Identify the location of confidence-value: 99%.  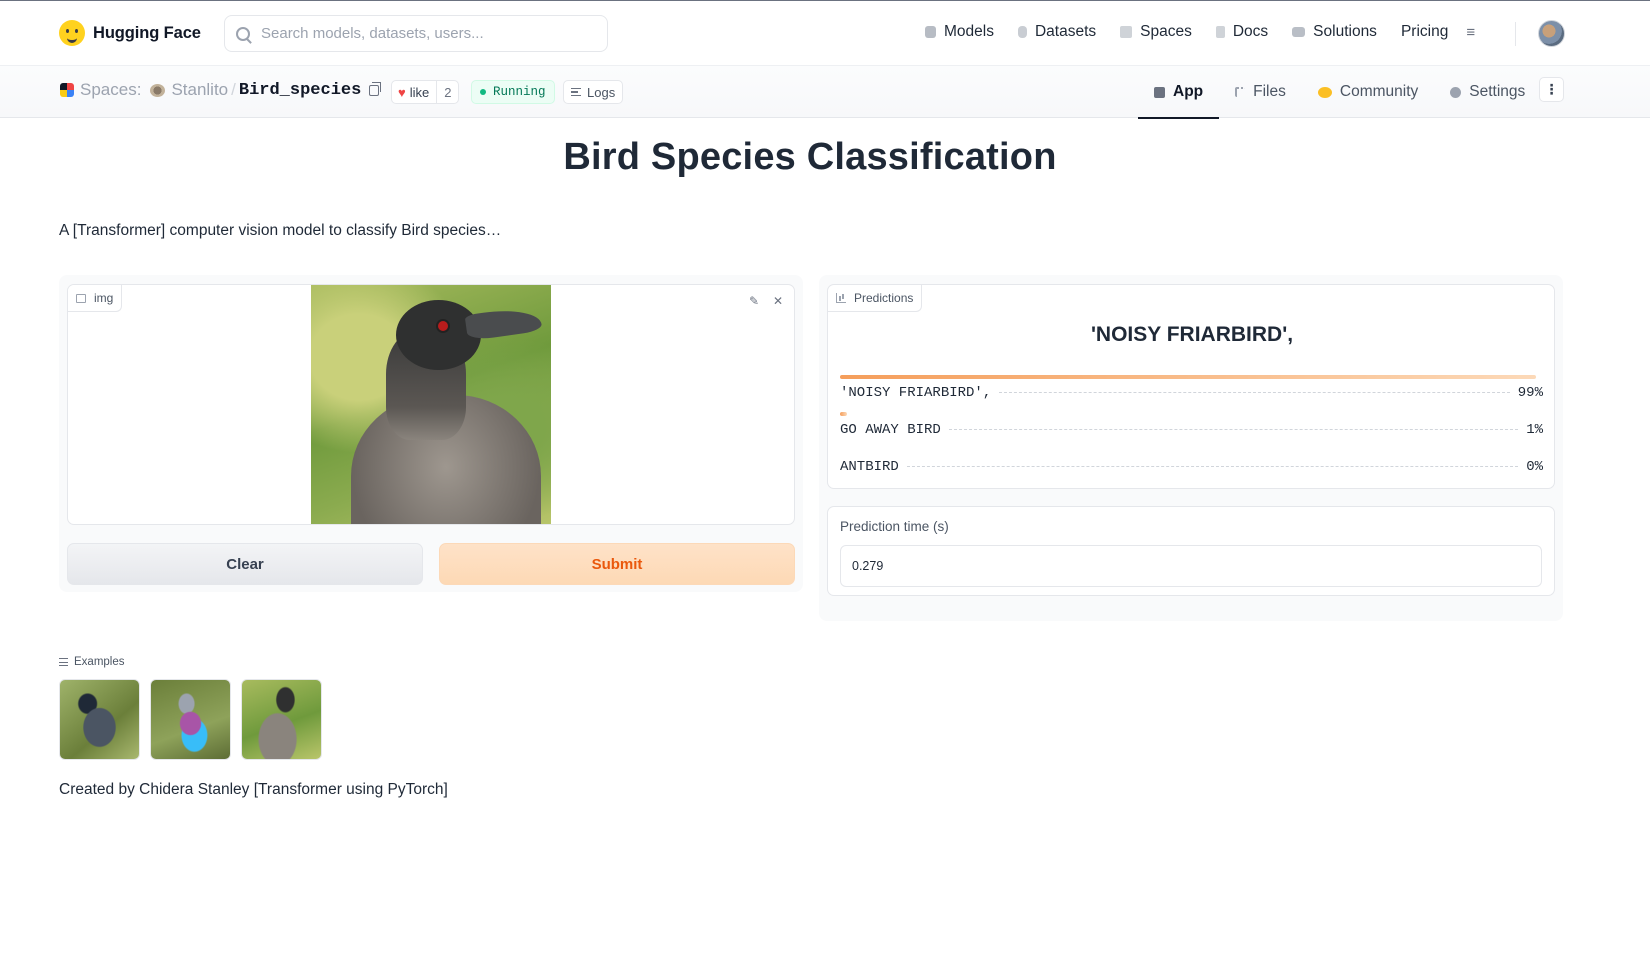
(1530, 393).